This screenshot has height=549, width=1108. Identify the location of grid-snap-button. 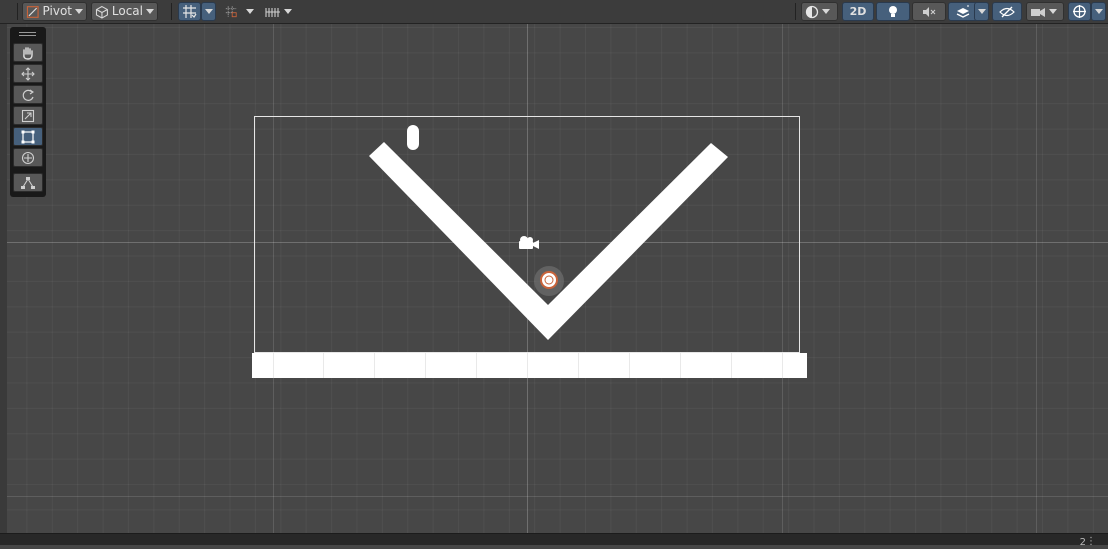
(189, 11).